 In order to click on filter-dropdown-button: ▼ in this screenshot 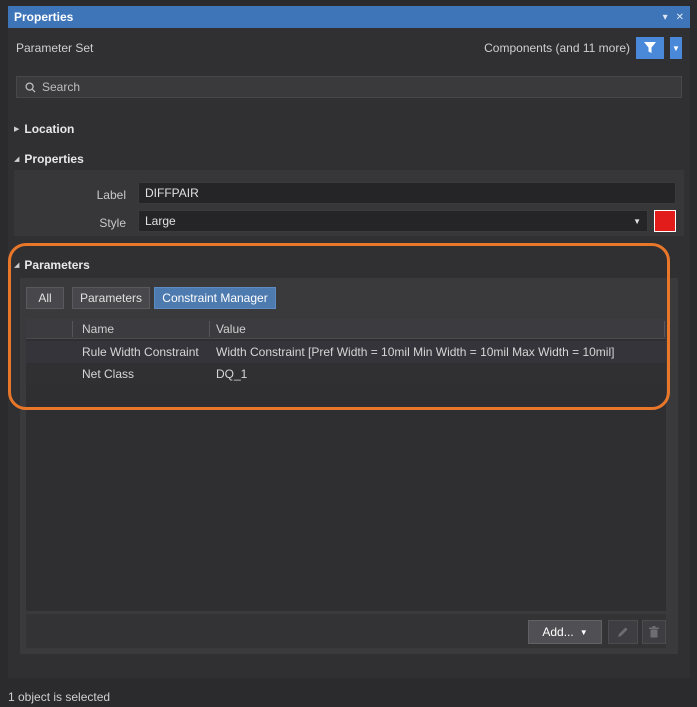, I will do `click(676, 48)`.